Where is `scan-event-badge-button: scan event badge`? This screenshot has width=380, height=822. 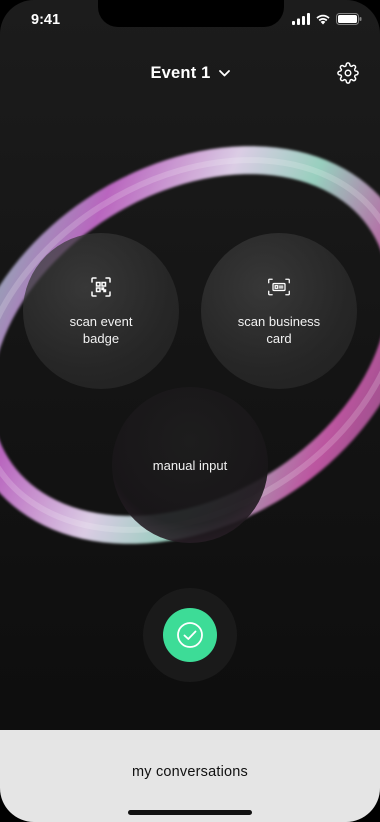
scan-event-badge-button: scan event badge is located at coordinates (101, 311).